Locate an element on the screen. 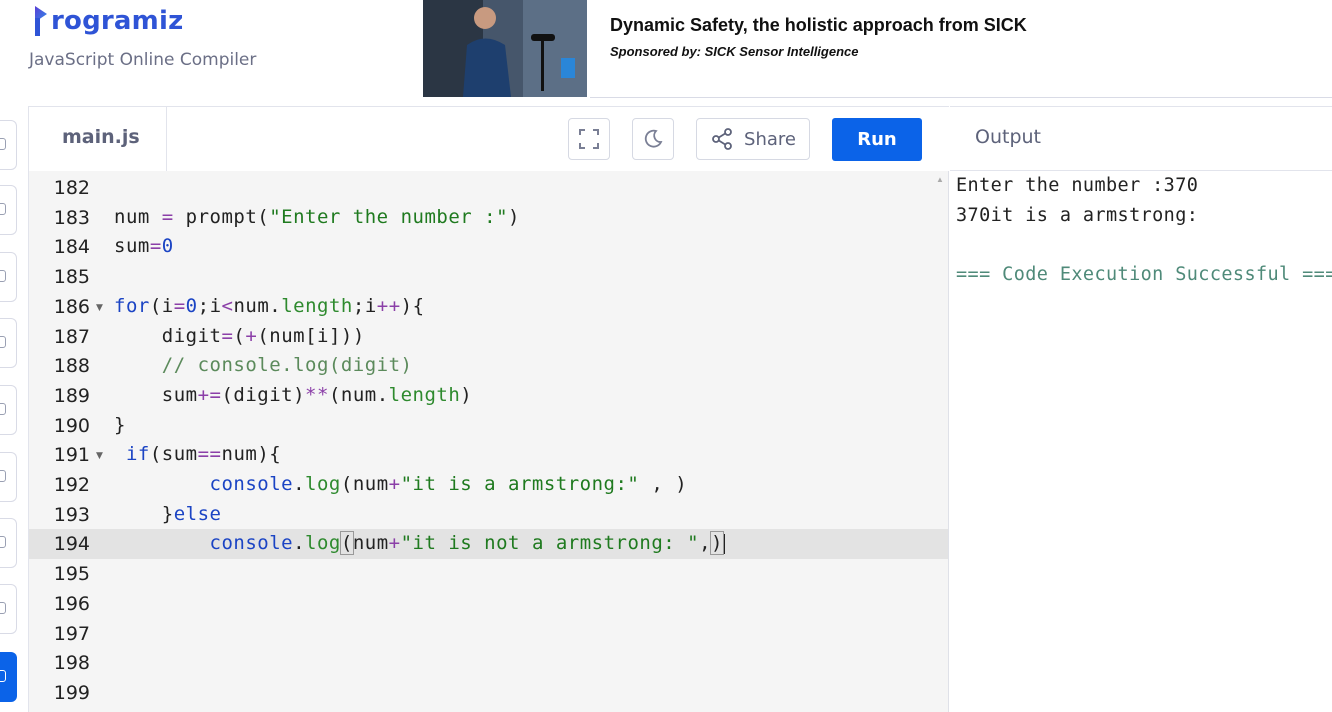  gutter: 186 ▼ is located at coordinates (69, 307).